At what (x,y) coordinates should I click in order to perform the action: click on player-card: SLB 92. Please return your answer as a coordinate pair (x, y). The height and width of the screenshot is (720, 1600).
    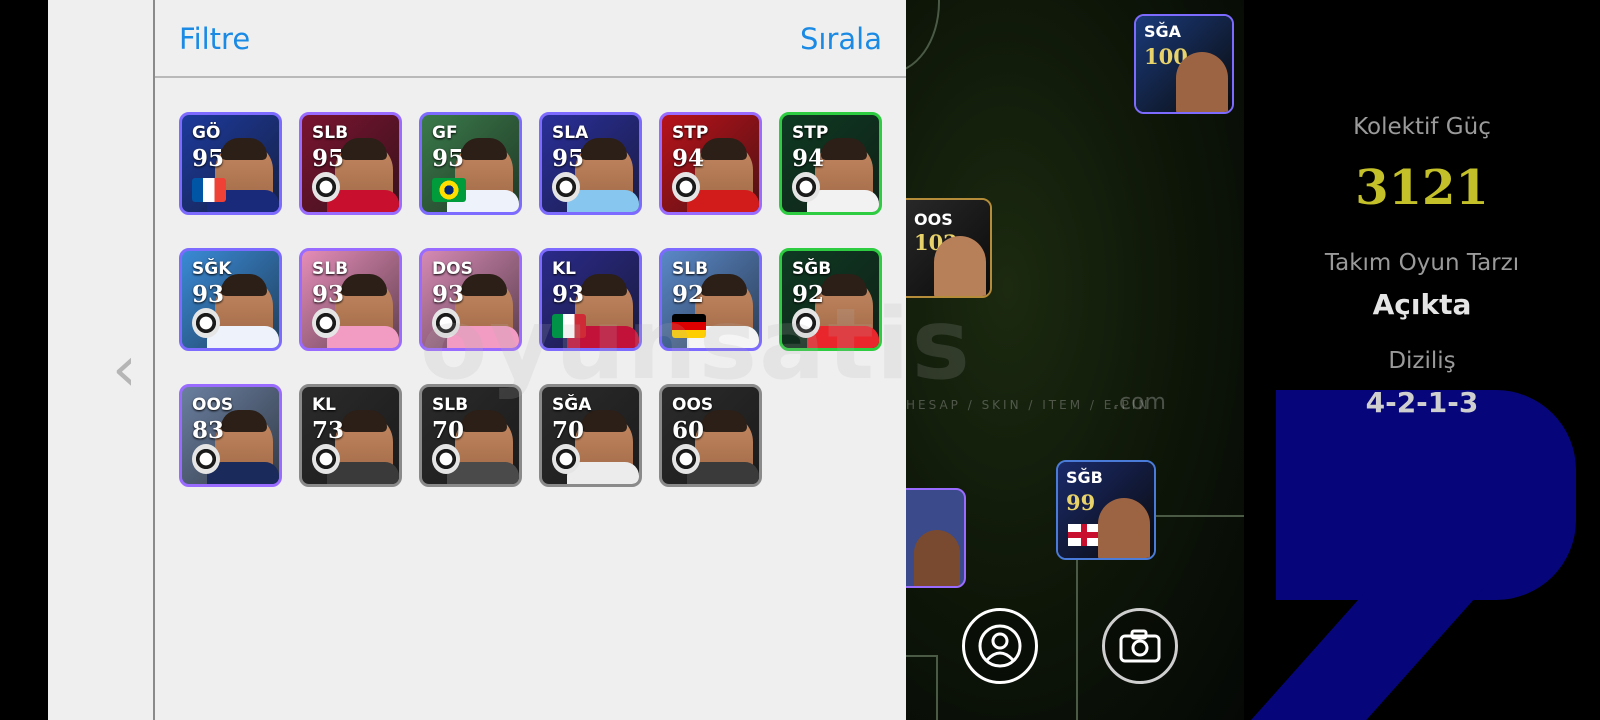
    Looking at the image, I should click on (710, 299).